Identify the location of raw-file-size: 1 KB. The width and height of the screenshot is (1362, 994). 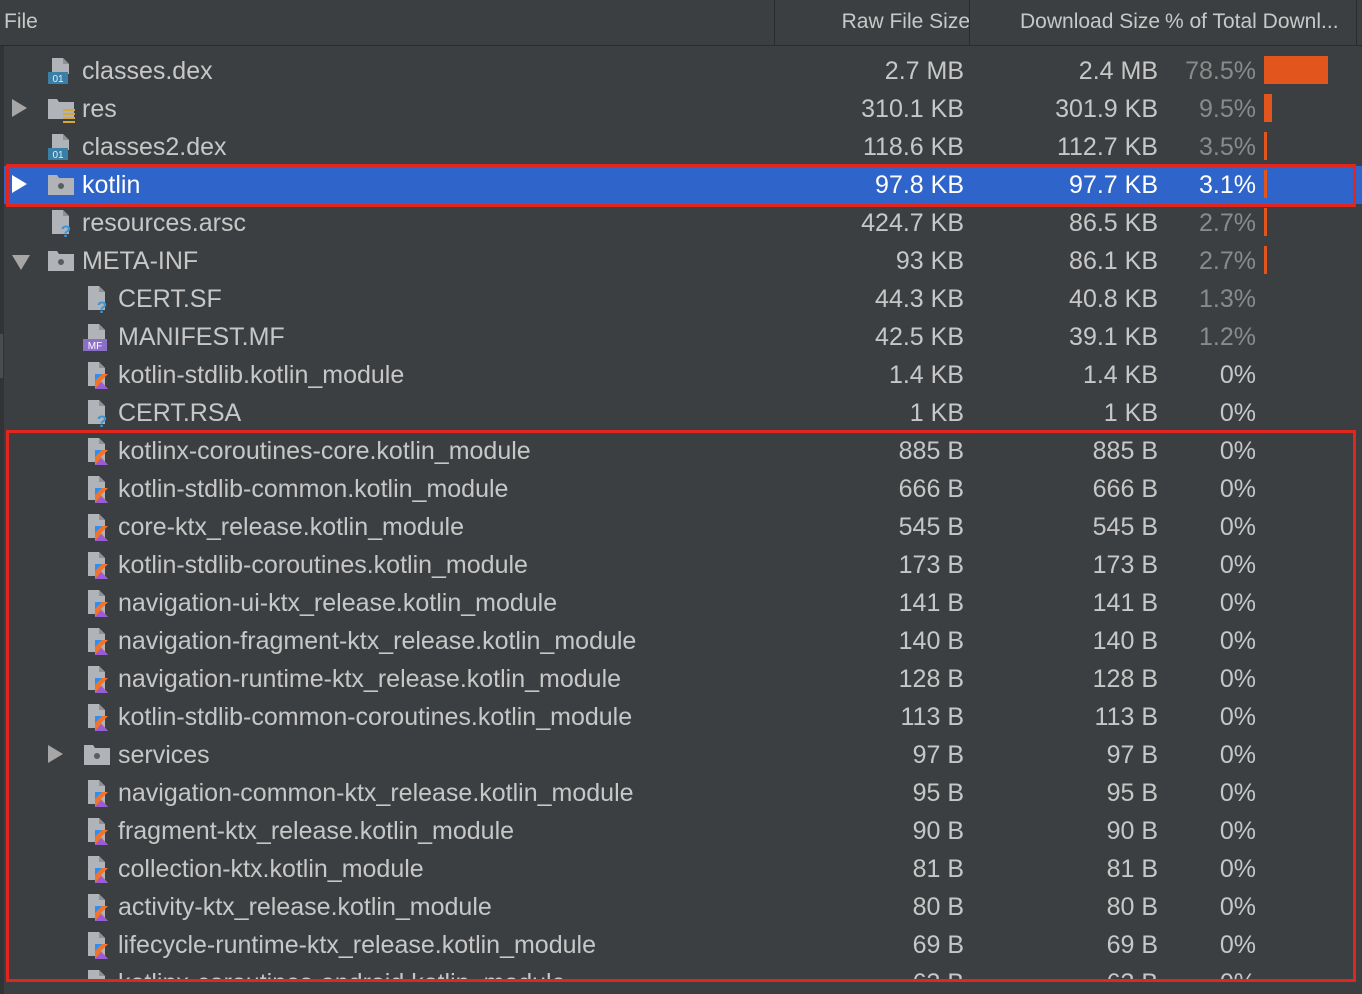
(936, 413).